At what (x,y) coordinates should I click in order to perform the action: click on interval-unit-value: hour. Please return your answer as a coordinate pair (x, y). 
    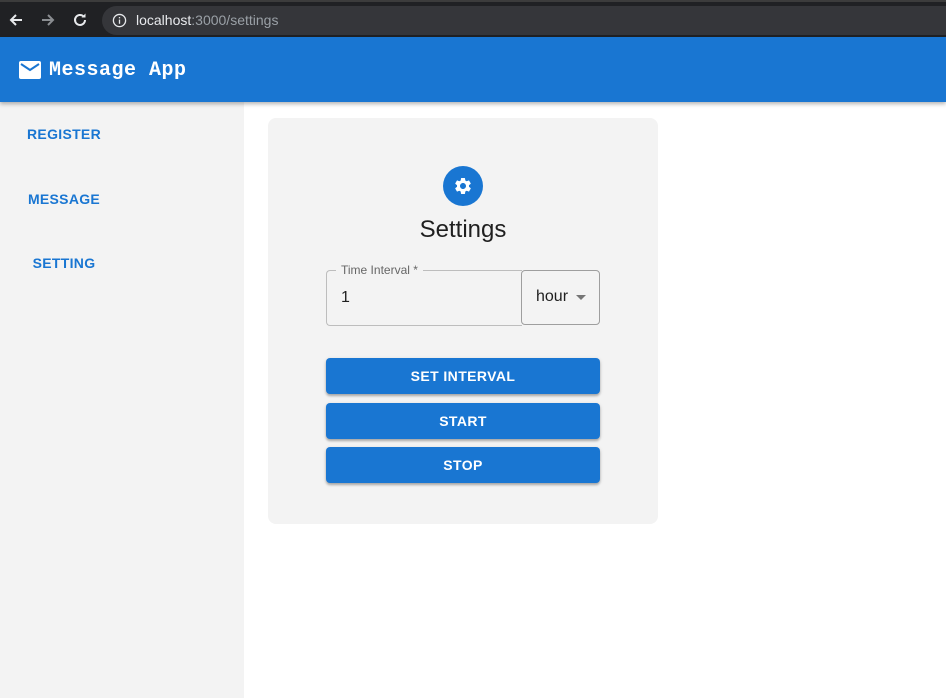
    Looking at the image, I should click on (552, 296).